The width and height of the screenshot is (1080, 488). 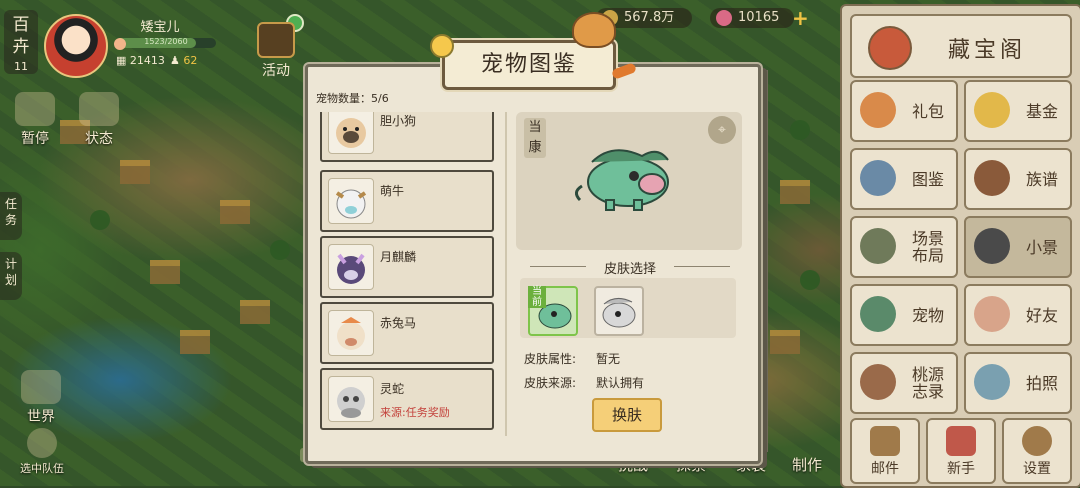 I want to click on pet-list-item: 萌牛, so click(x=407, y=201).